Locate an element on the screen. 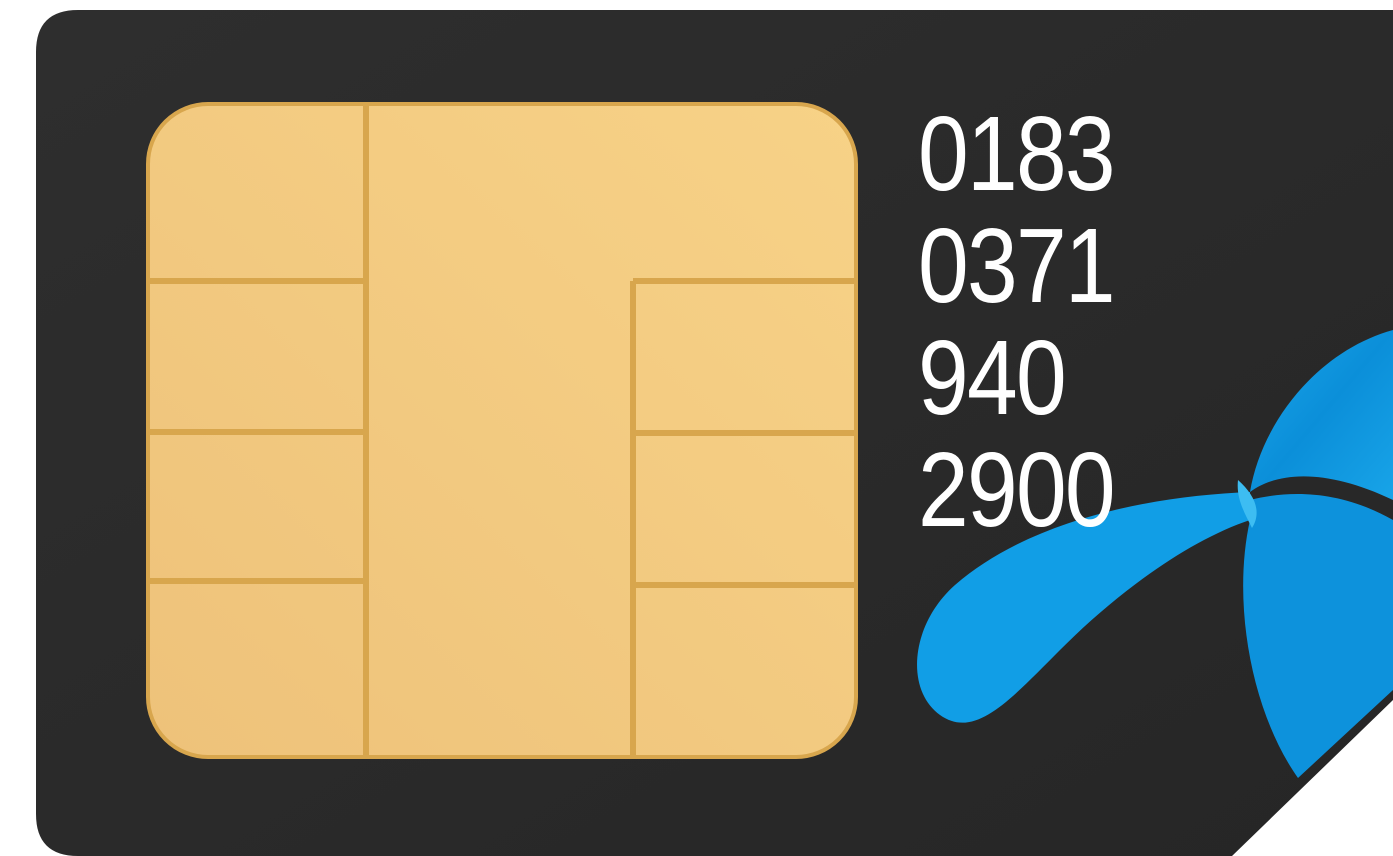  sim-card-number: 0183 0371 940 2900 is located at coordinates (1017, 322).